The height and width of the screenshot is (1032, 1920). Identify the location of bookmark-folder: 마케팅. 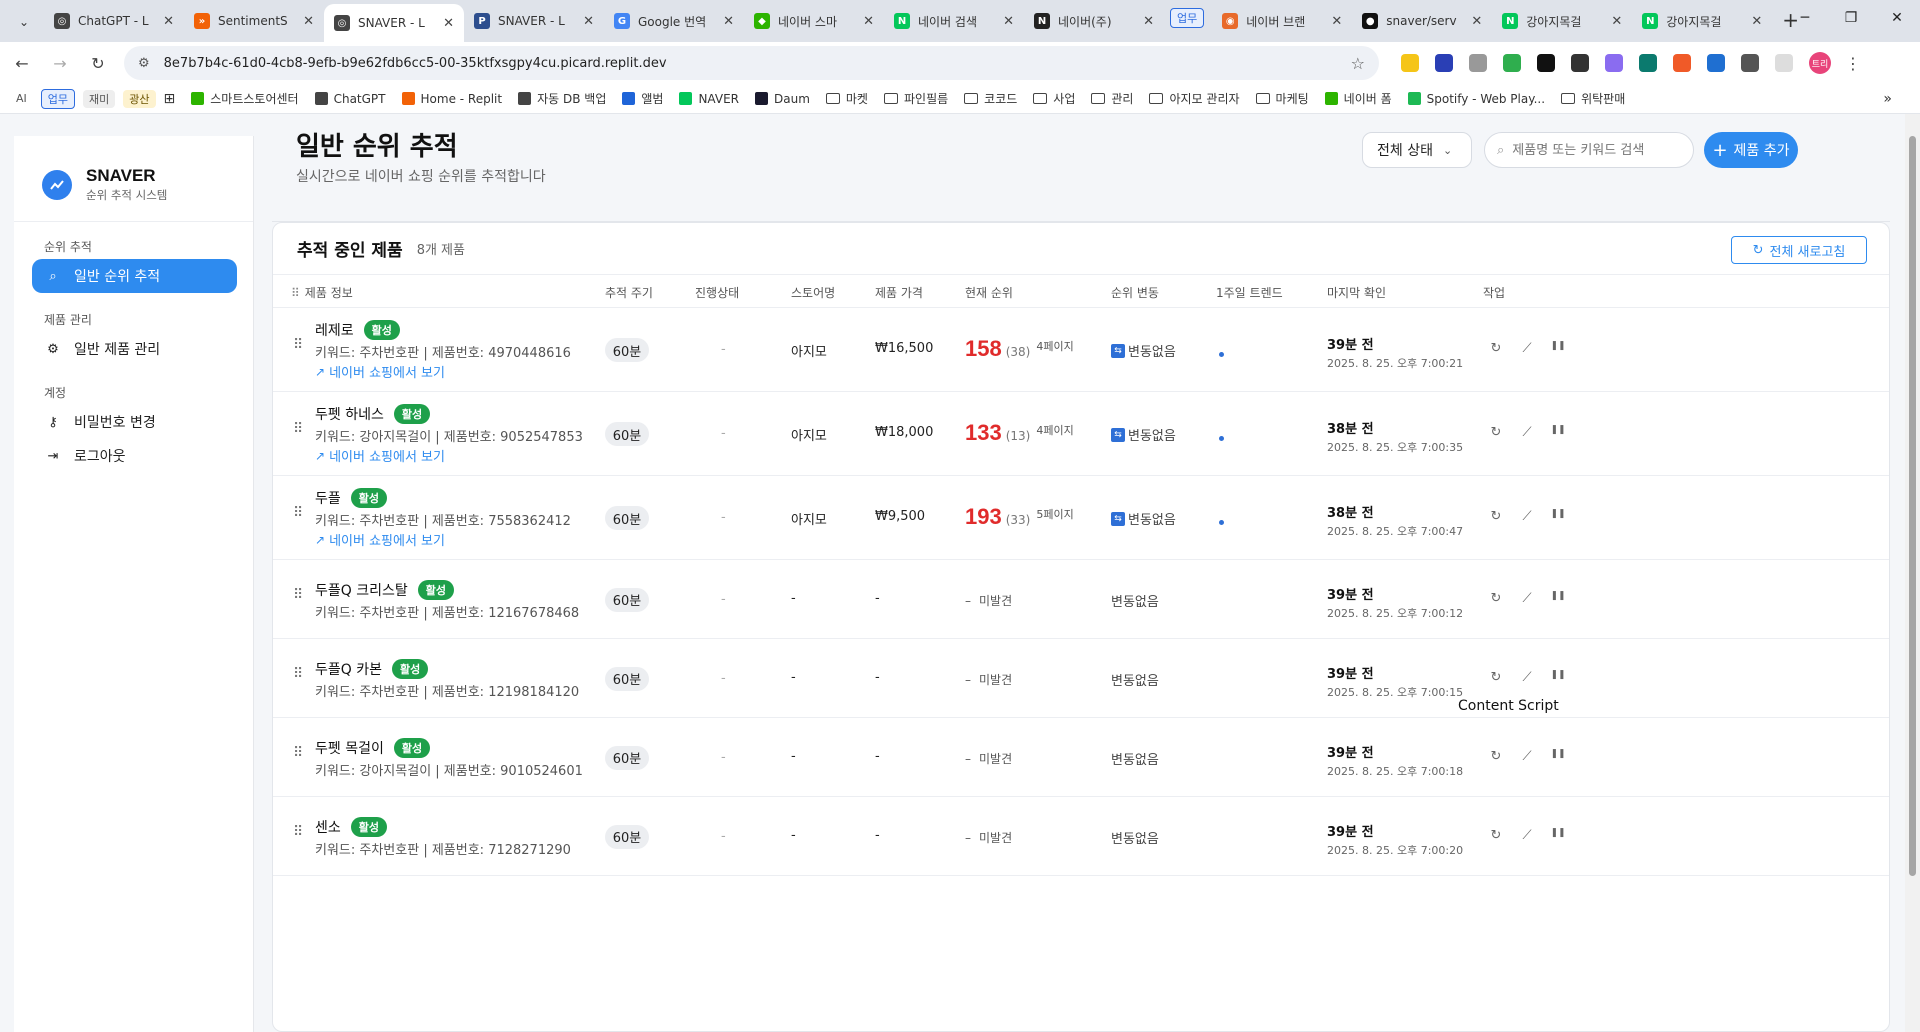
(1282, 98).